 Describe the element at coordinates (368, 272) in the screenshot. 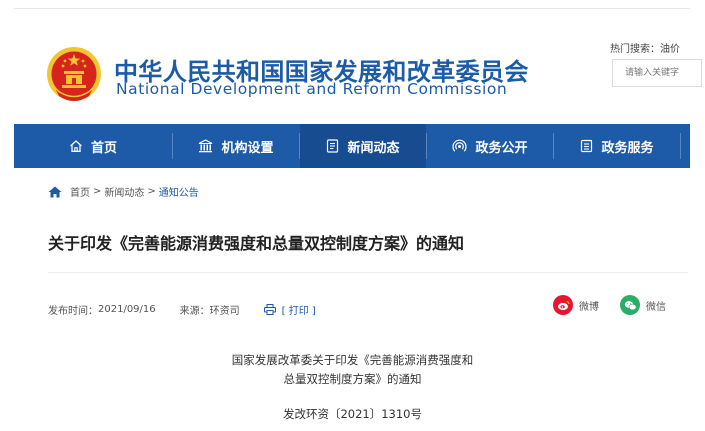

I see `title-divider` at that location.